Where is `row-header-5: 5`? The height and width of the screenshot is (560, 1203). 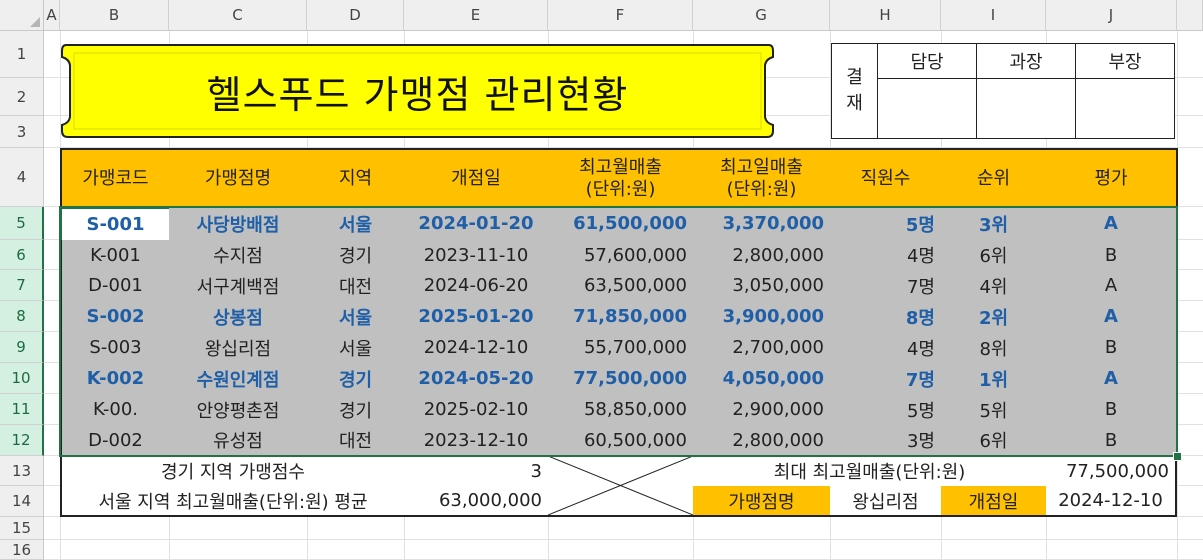
row-header-5: 5 is located at coordinates (22, 223).